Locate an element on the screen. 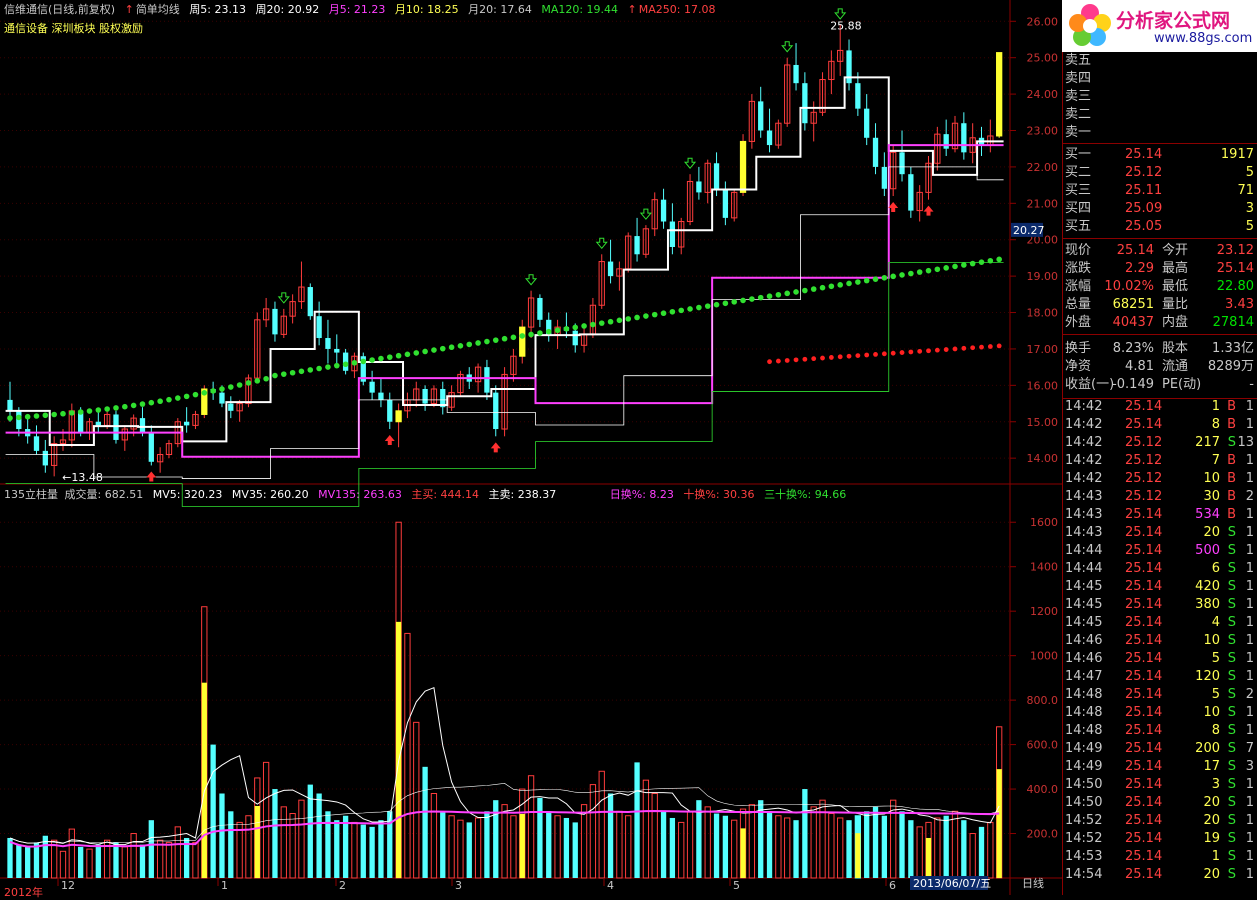 This screenshot has width=1257, height=900. main-buy-value: 主买: 444.14 is located at coordinates (445, 494).